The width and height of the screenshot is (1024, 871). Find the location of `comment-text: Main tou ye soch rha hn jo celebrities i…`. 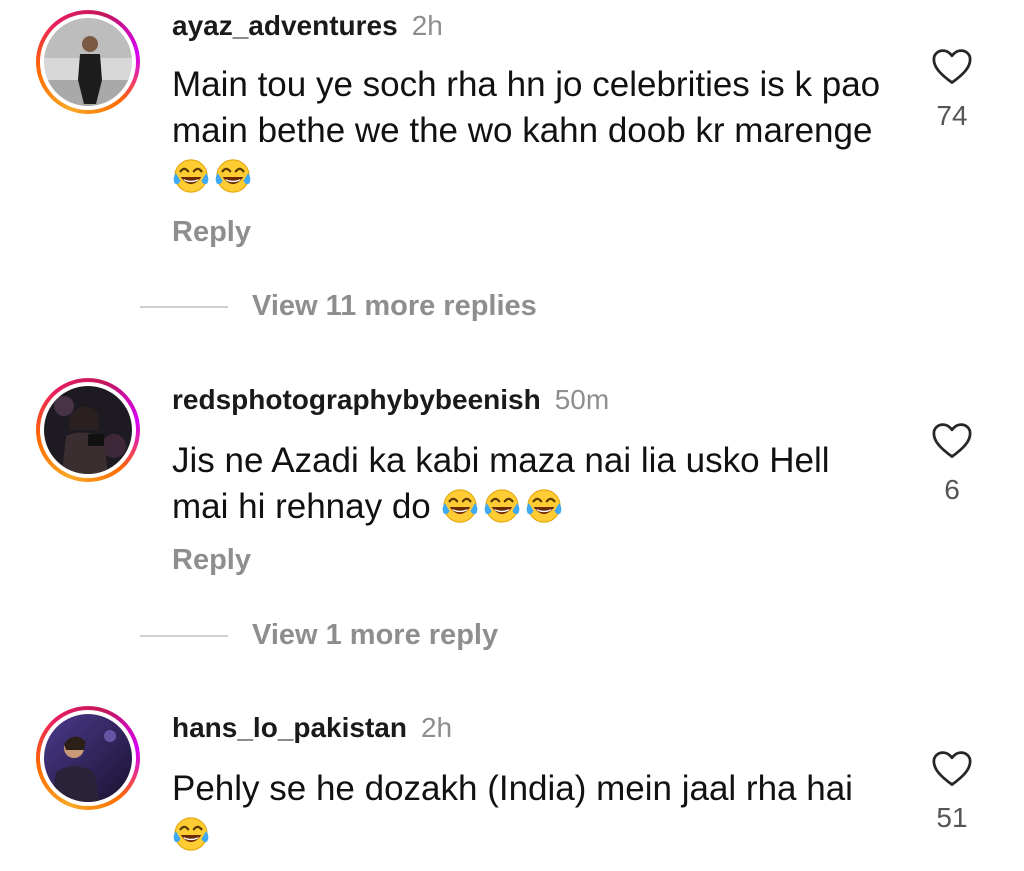

comment-text: Main tou ye soch rha hn jo celebrities i… is located at coordinates (532, 131).